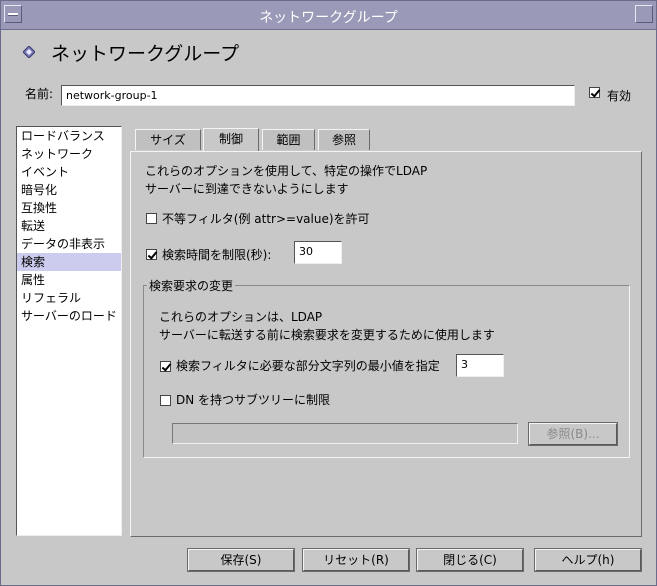 The width and height of the screenshot is (657, 586). I want to click on min-substring-input: 3, so click(480, 365).